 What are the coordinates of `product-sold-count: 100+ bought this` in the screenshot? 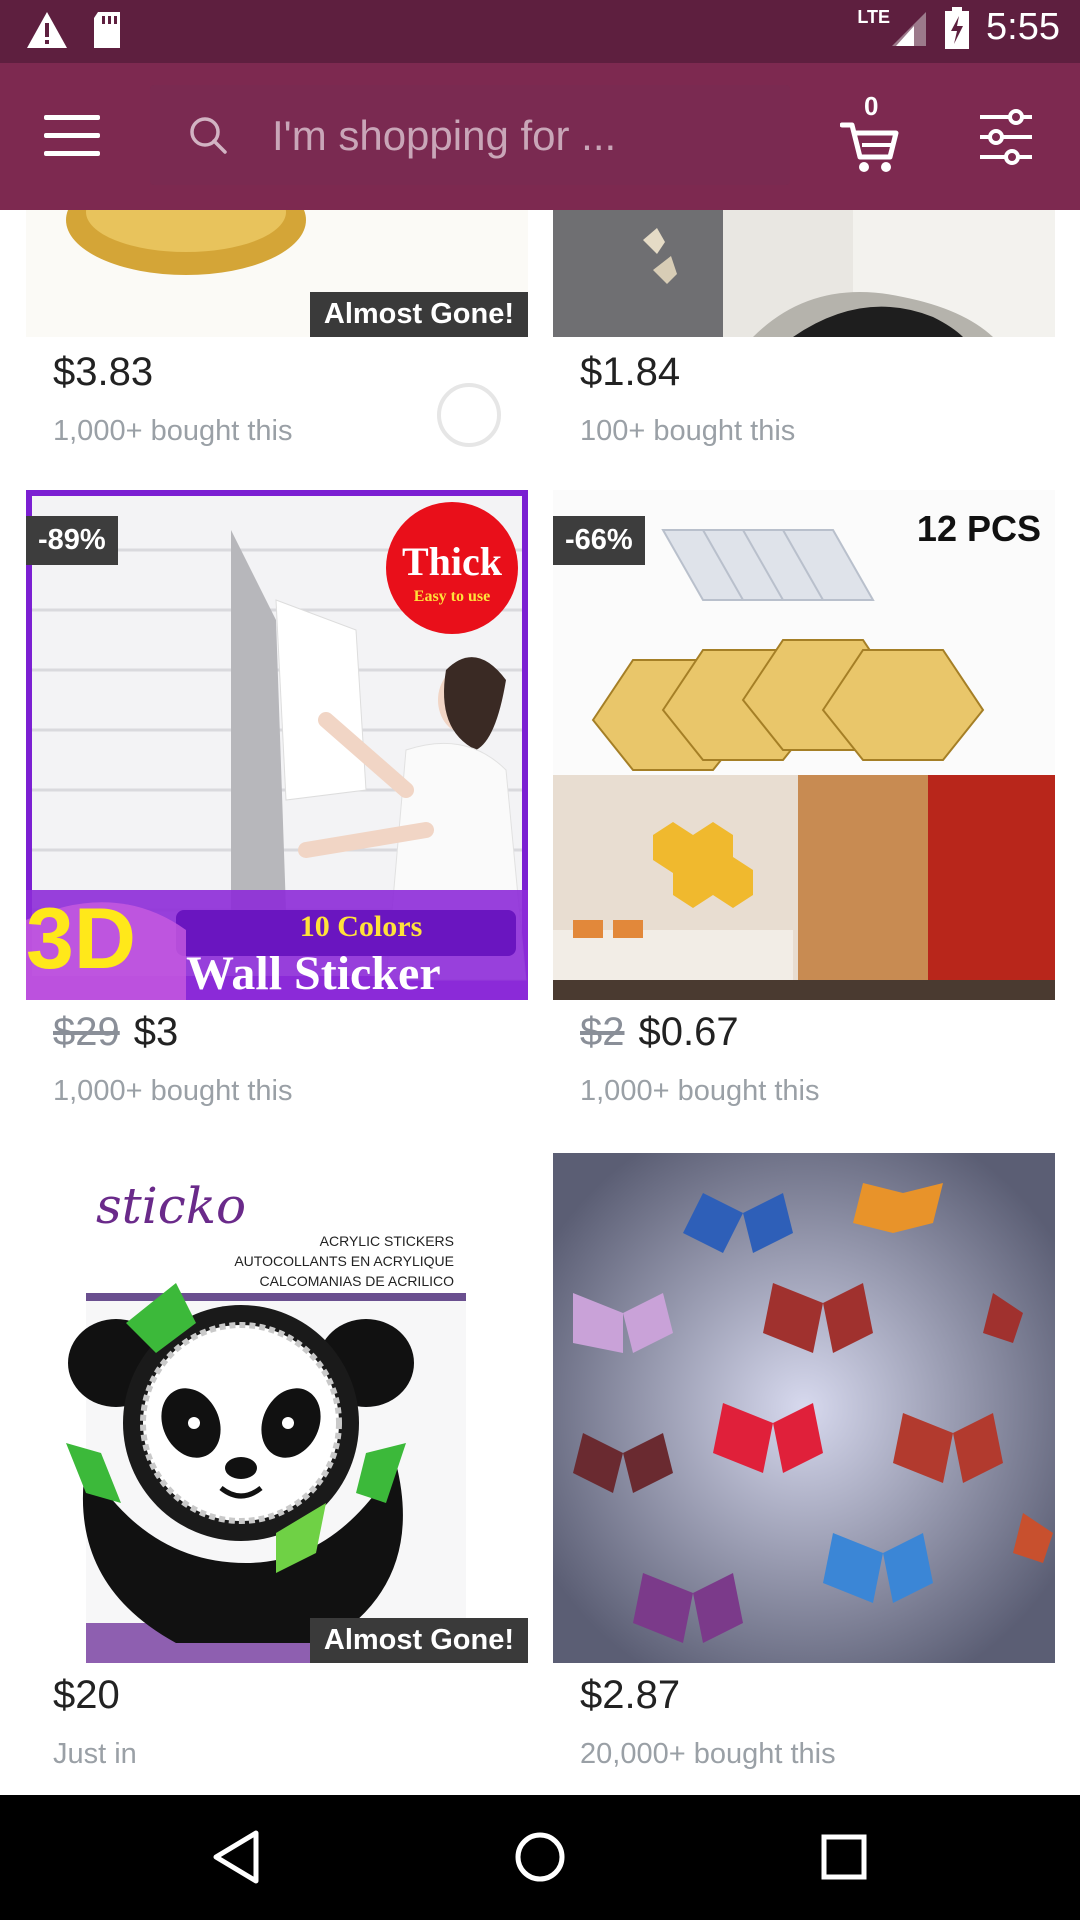 It's located at (688, 431).